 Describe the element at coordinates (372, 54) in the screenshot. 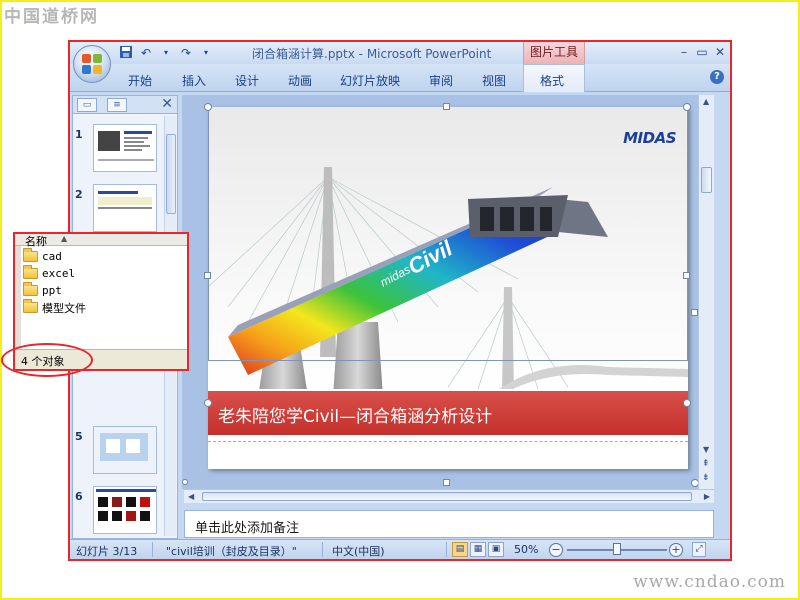

I see `window-title: 闭合箱涵计算.pptx - Microsoft PowerPoint` at that location.